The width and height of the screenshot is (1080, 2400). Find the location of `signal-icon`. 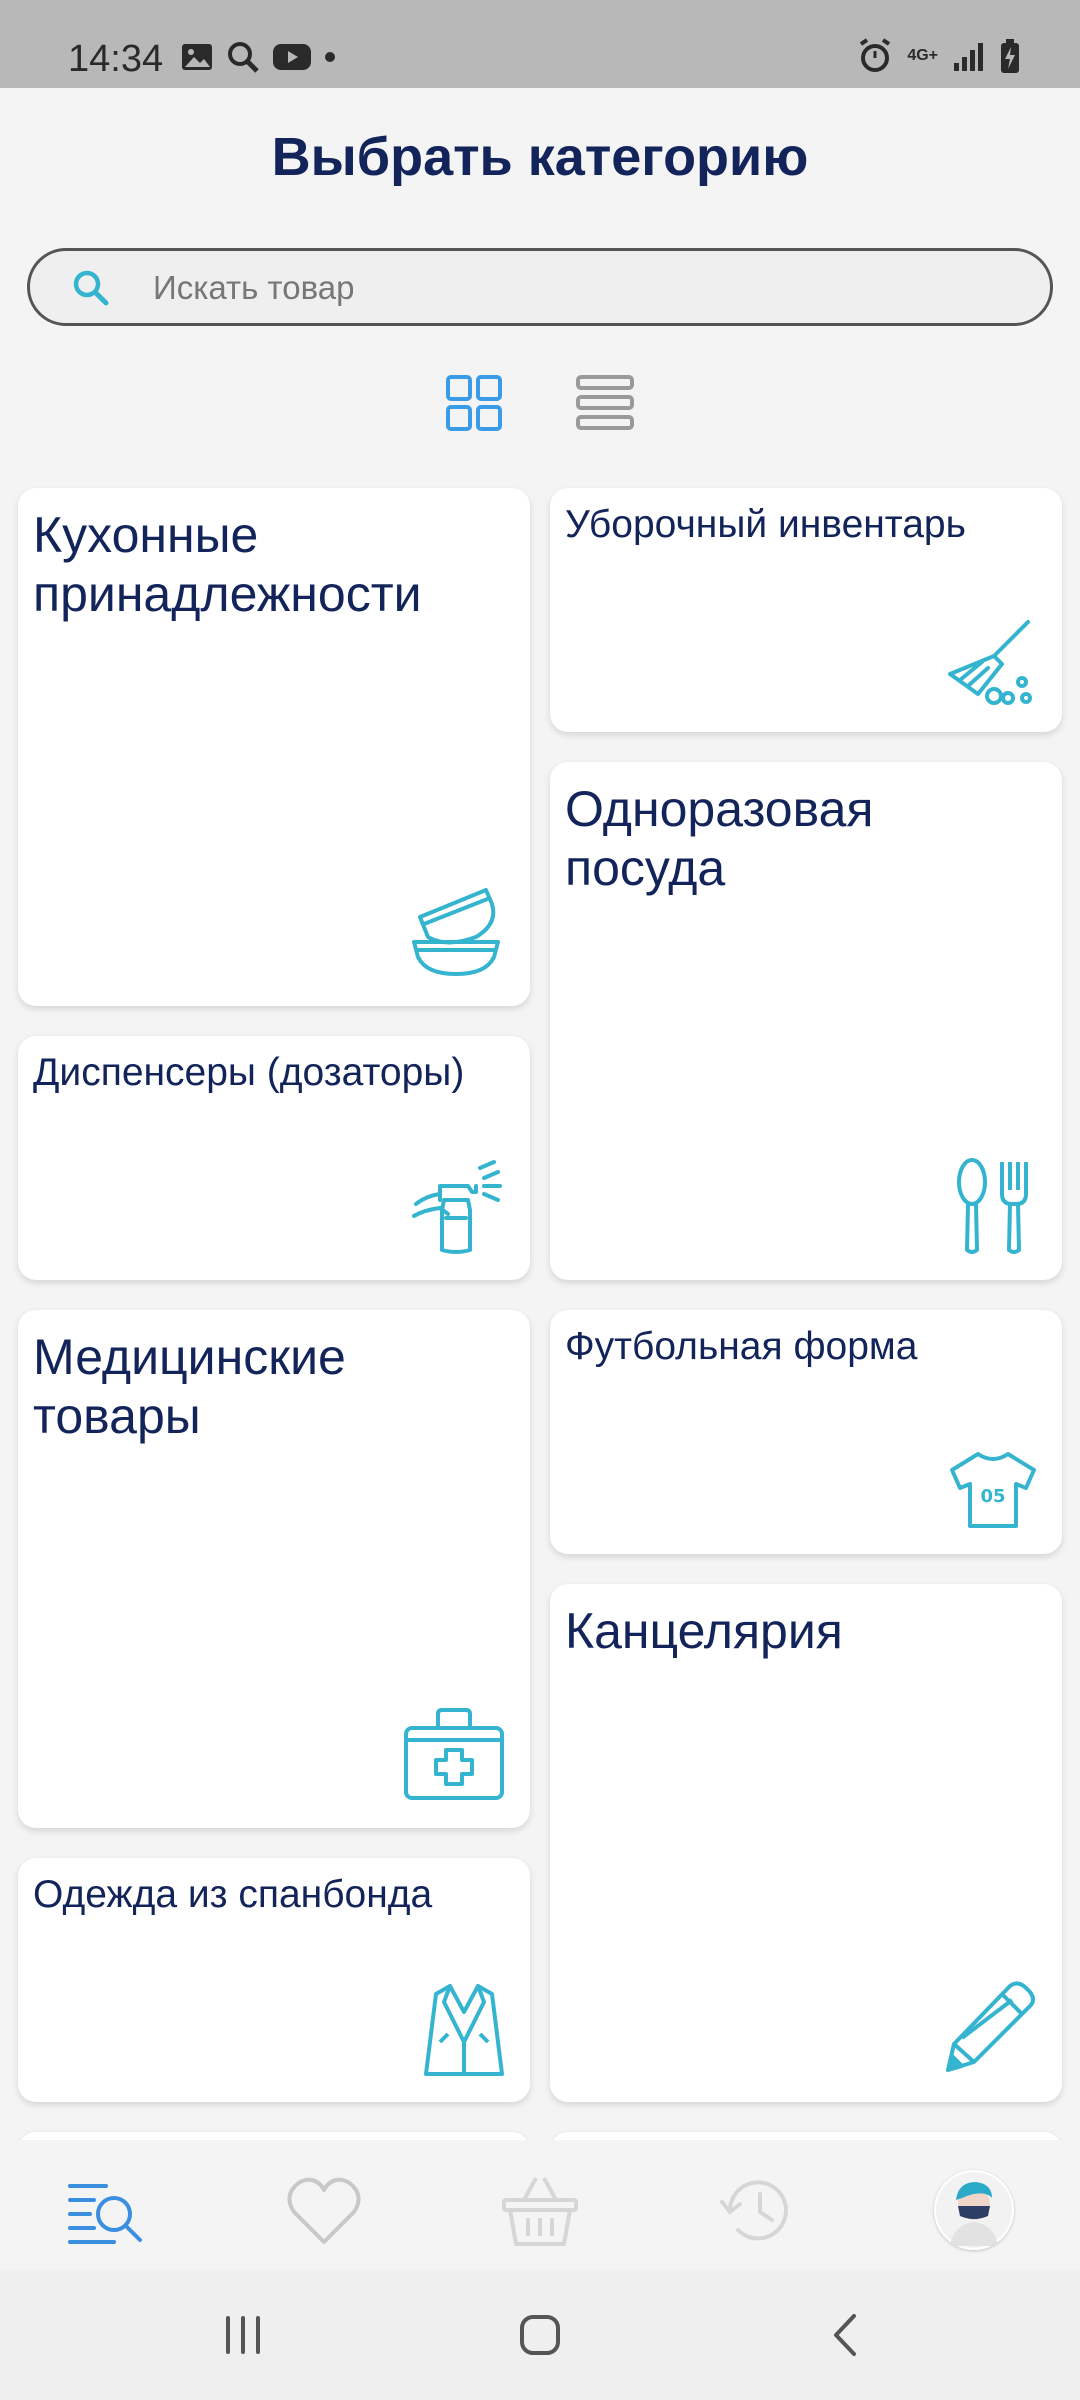

signal-icon is located at coordinates (968, 57).